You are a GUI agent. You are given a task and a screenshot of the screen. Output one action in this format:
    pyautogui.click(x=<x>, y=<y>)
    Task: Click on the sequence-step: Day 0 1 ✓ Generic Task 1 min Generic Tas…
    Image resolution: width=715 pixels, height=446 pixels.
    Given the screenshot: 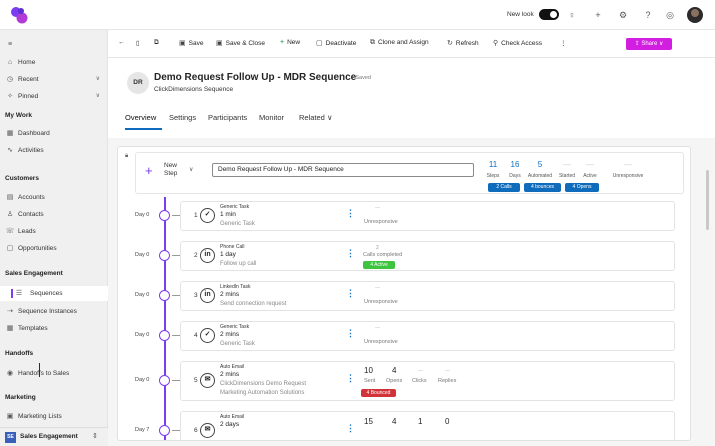 What is the action you would take?
    pyautogui.click(x=404, y=216)
    